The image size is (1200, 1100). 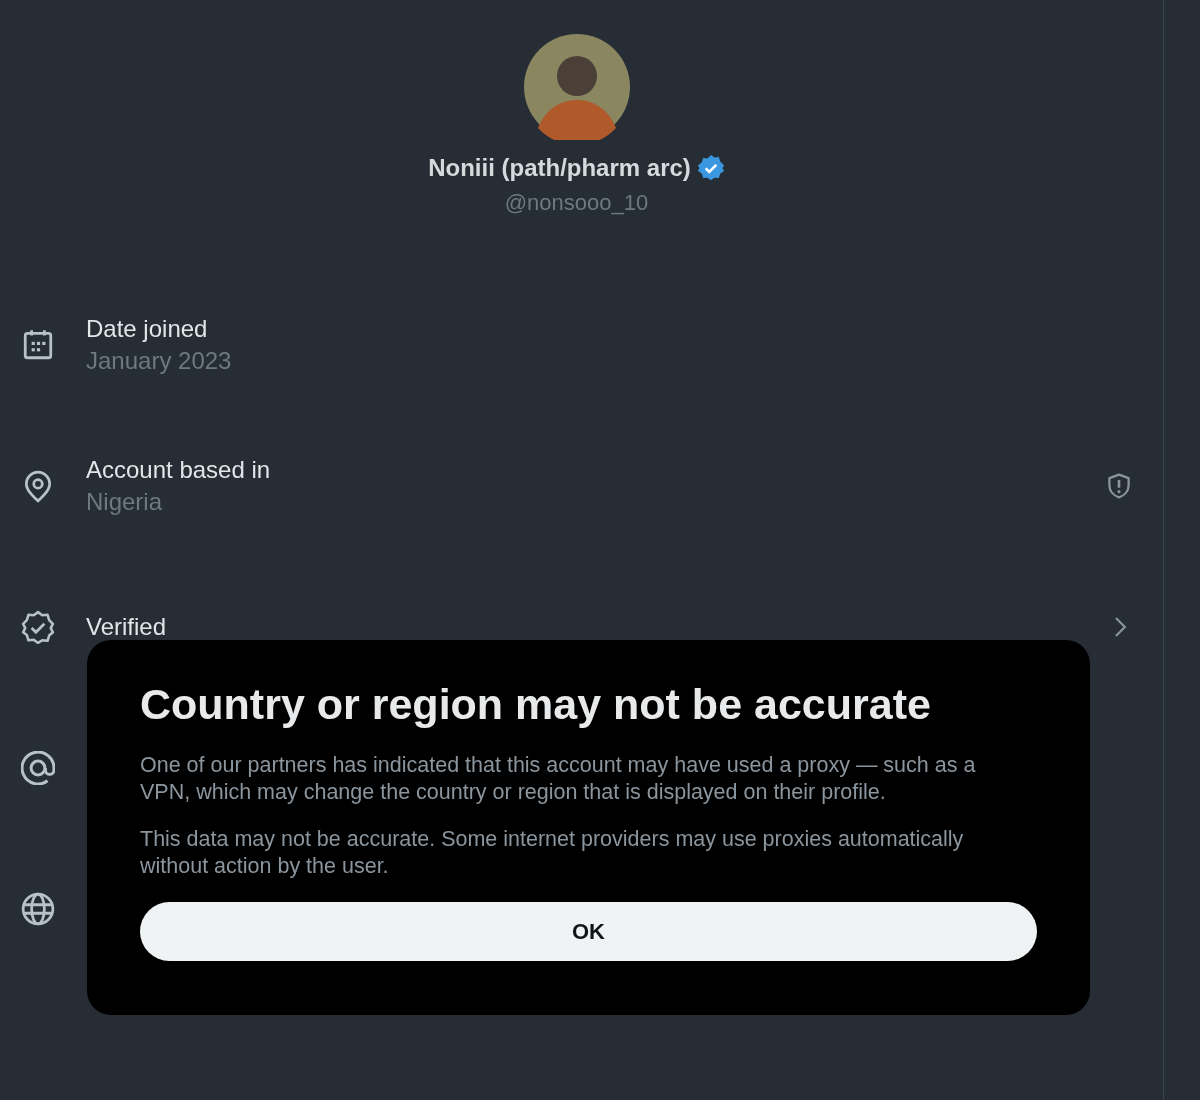 What do you see at coordinates (552, 853) in the screenshot?
I see `dialog-text: This data may not be accurate. Some internet providers may use proxies automatically without action by the user.` at bounding box center [552, 853].